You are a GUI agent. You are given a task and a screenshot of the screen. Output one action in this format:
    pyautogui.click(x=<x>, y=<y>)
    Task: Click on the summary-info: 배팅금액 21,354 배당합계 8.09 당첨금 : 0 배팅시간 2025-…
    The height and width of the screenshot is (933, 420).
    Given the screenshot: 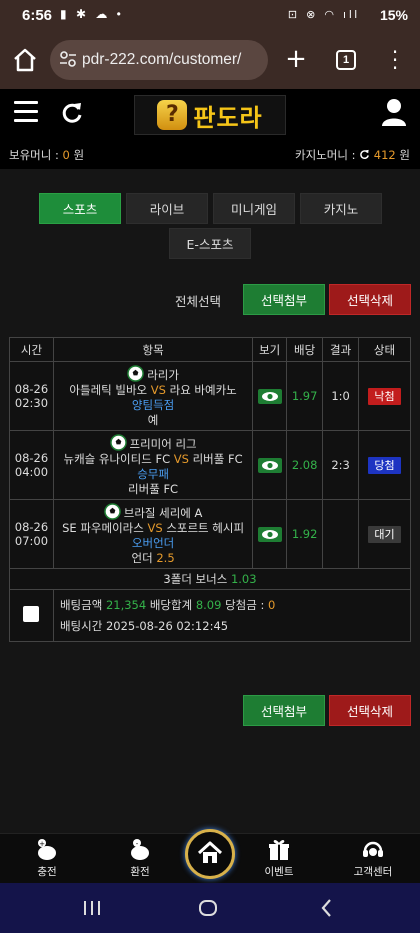 What is the action you would take?
    pyautogui.click(x=232, y=615)
    